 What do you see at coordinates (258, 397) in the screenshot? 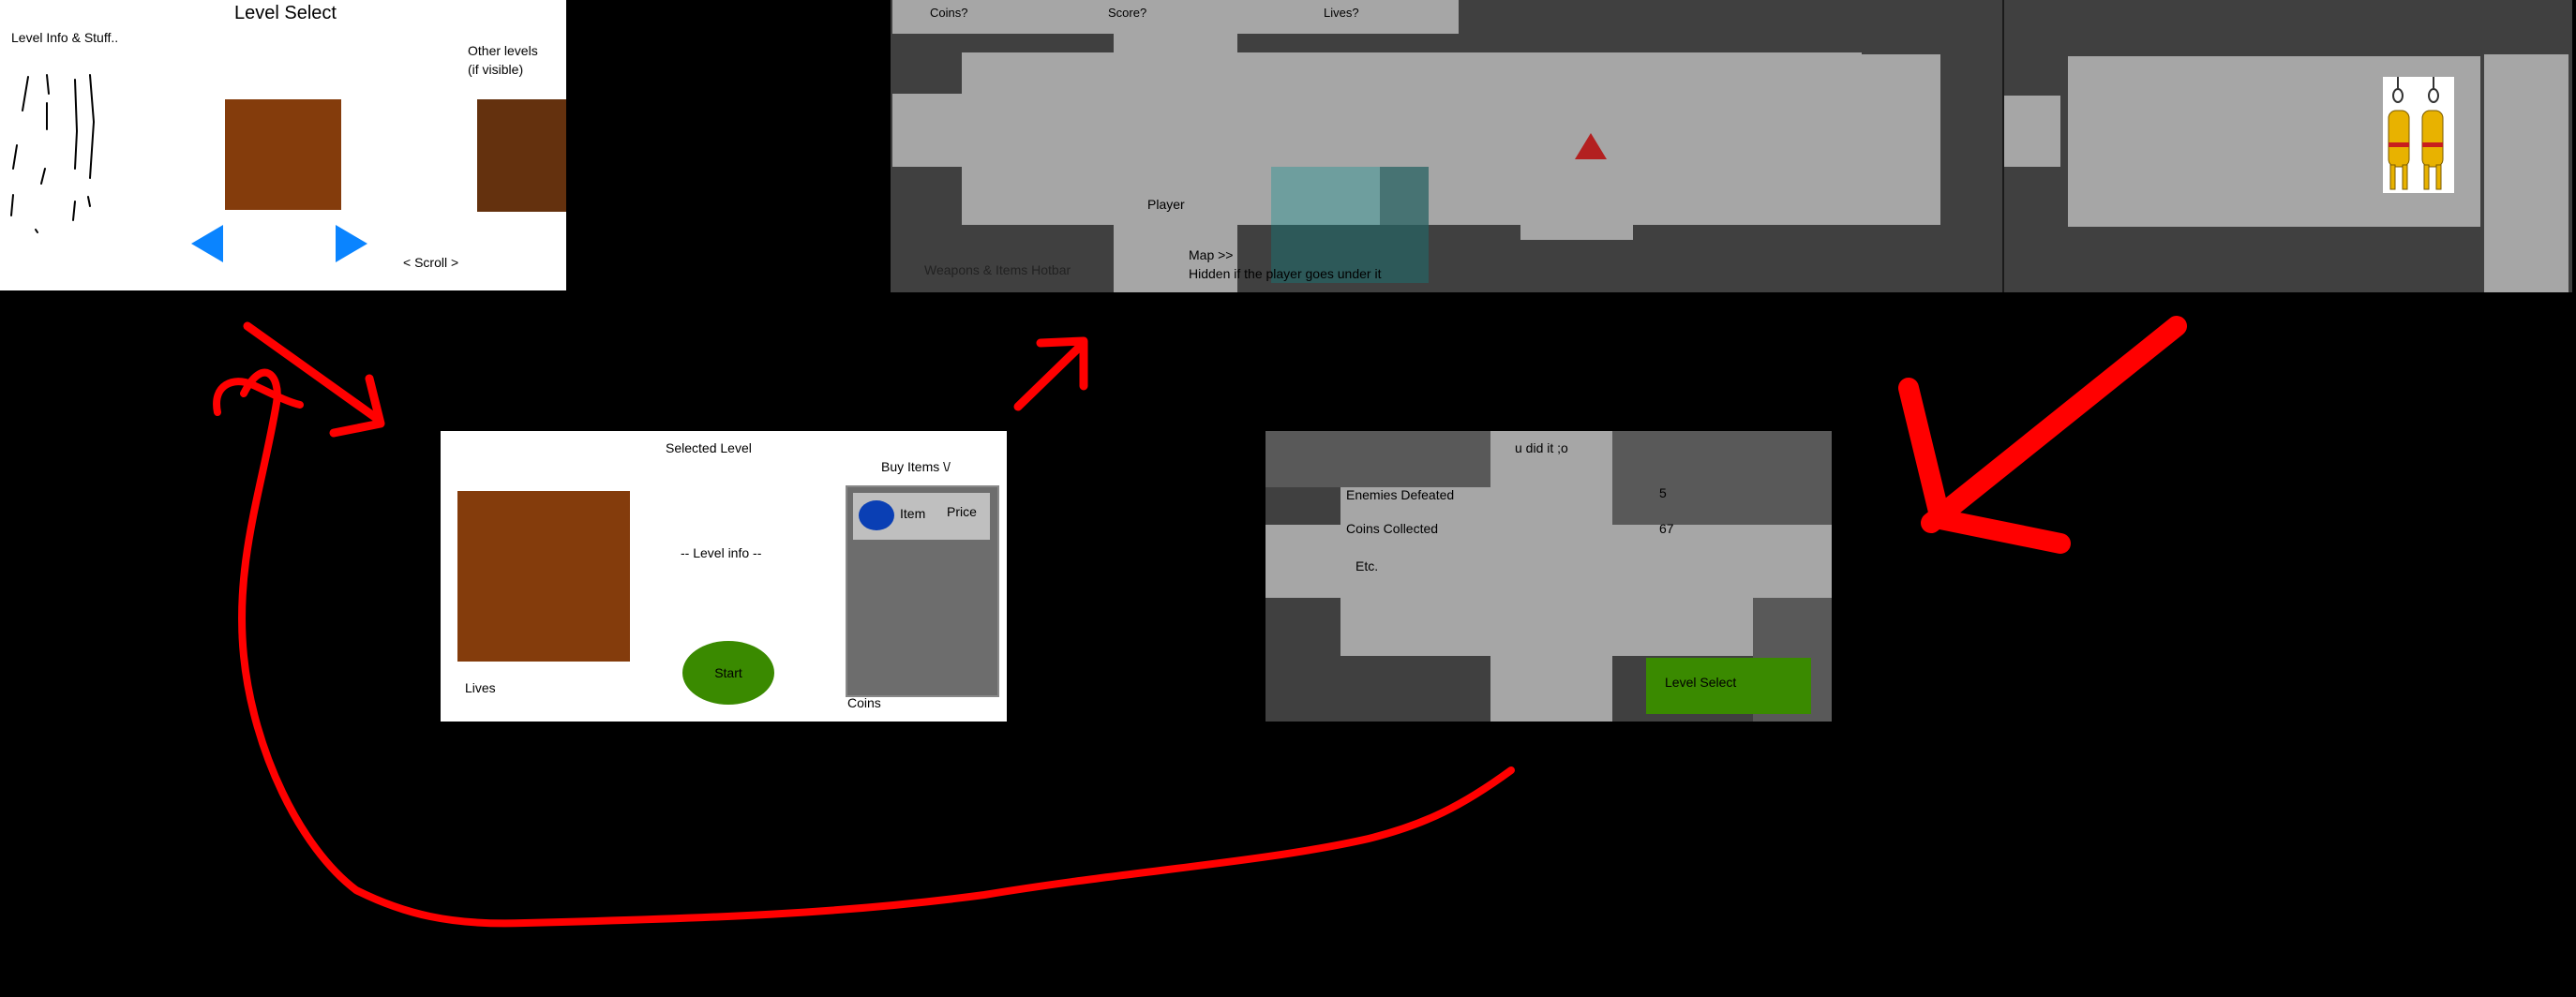
I see `flow-arrow-loop-head` at bounding box center [258, 397].